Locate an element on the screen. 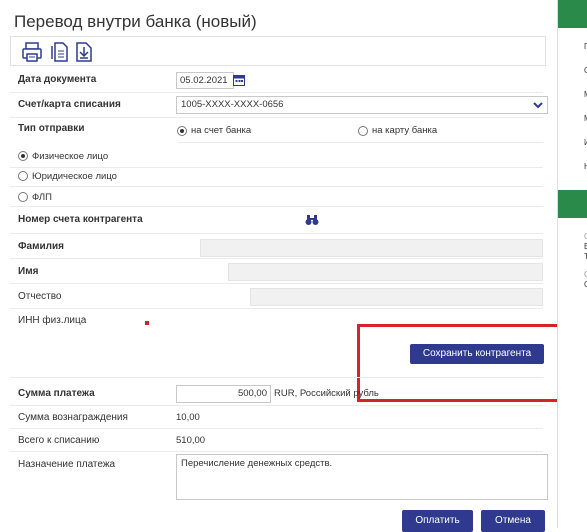 This screenshot has height=532, width=587. radio-to-bank-account-label: на счет банка is located at coordinates (221, 130).